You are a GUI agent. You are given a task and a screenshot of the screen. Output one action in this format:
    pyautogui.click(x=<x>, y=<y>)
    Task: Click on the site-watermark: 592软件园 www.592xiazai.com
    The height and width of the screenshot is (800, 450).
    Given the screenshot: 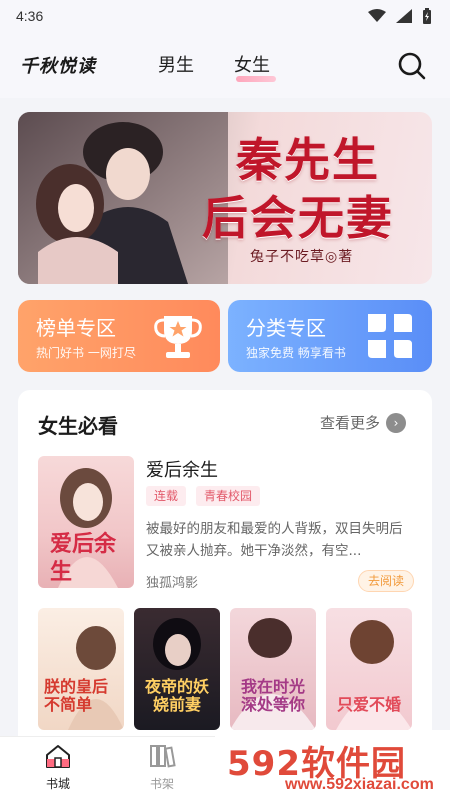 What is the action you would take?
    pyautogui.click(x=332, y=765)
    